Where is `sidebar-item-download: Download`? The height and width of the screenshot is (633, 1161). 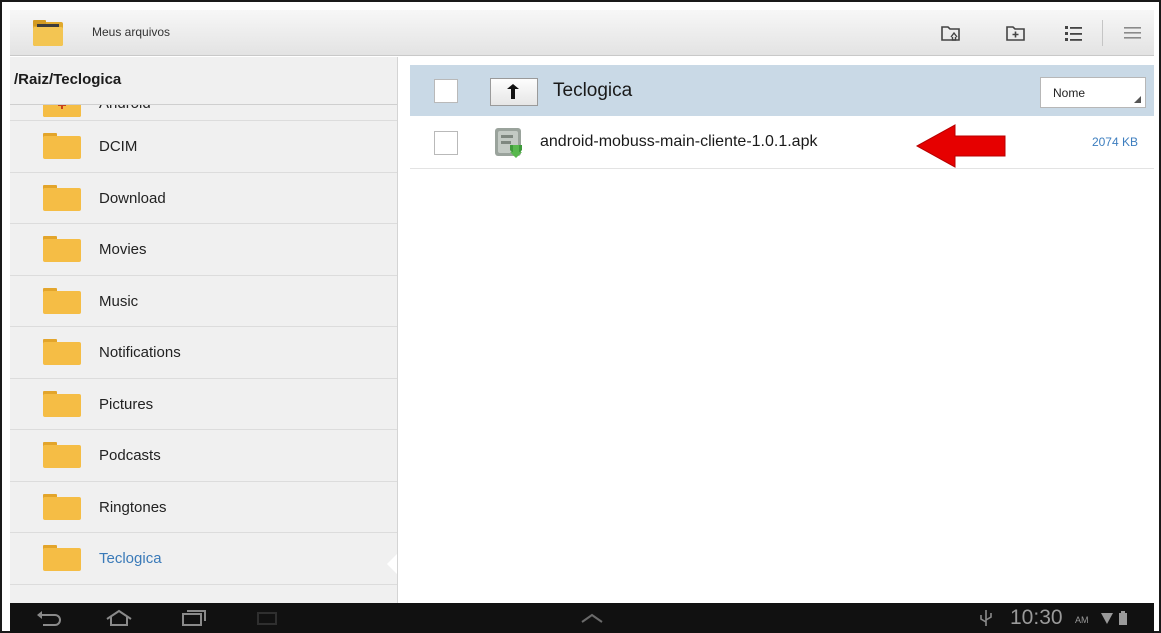 sidebar-item-download: Download is located at coordinates (203, 198).